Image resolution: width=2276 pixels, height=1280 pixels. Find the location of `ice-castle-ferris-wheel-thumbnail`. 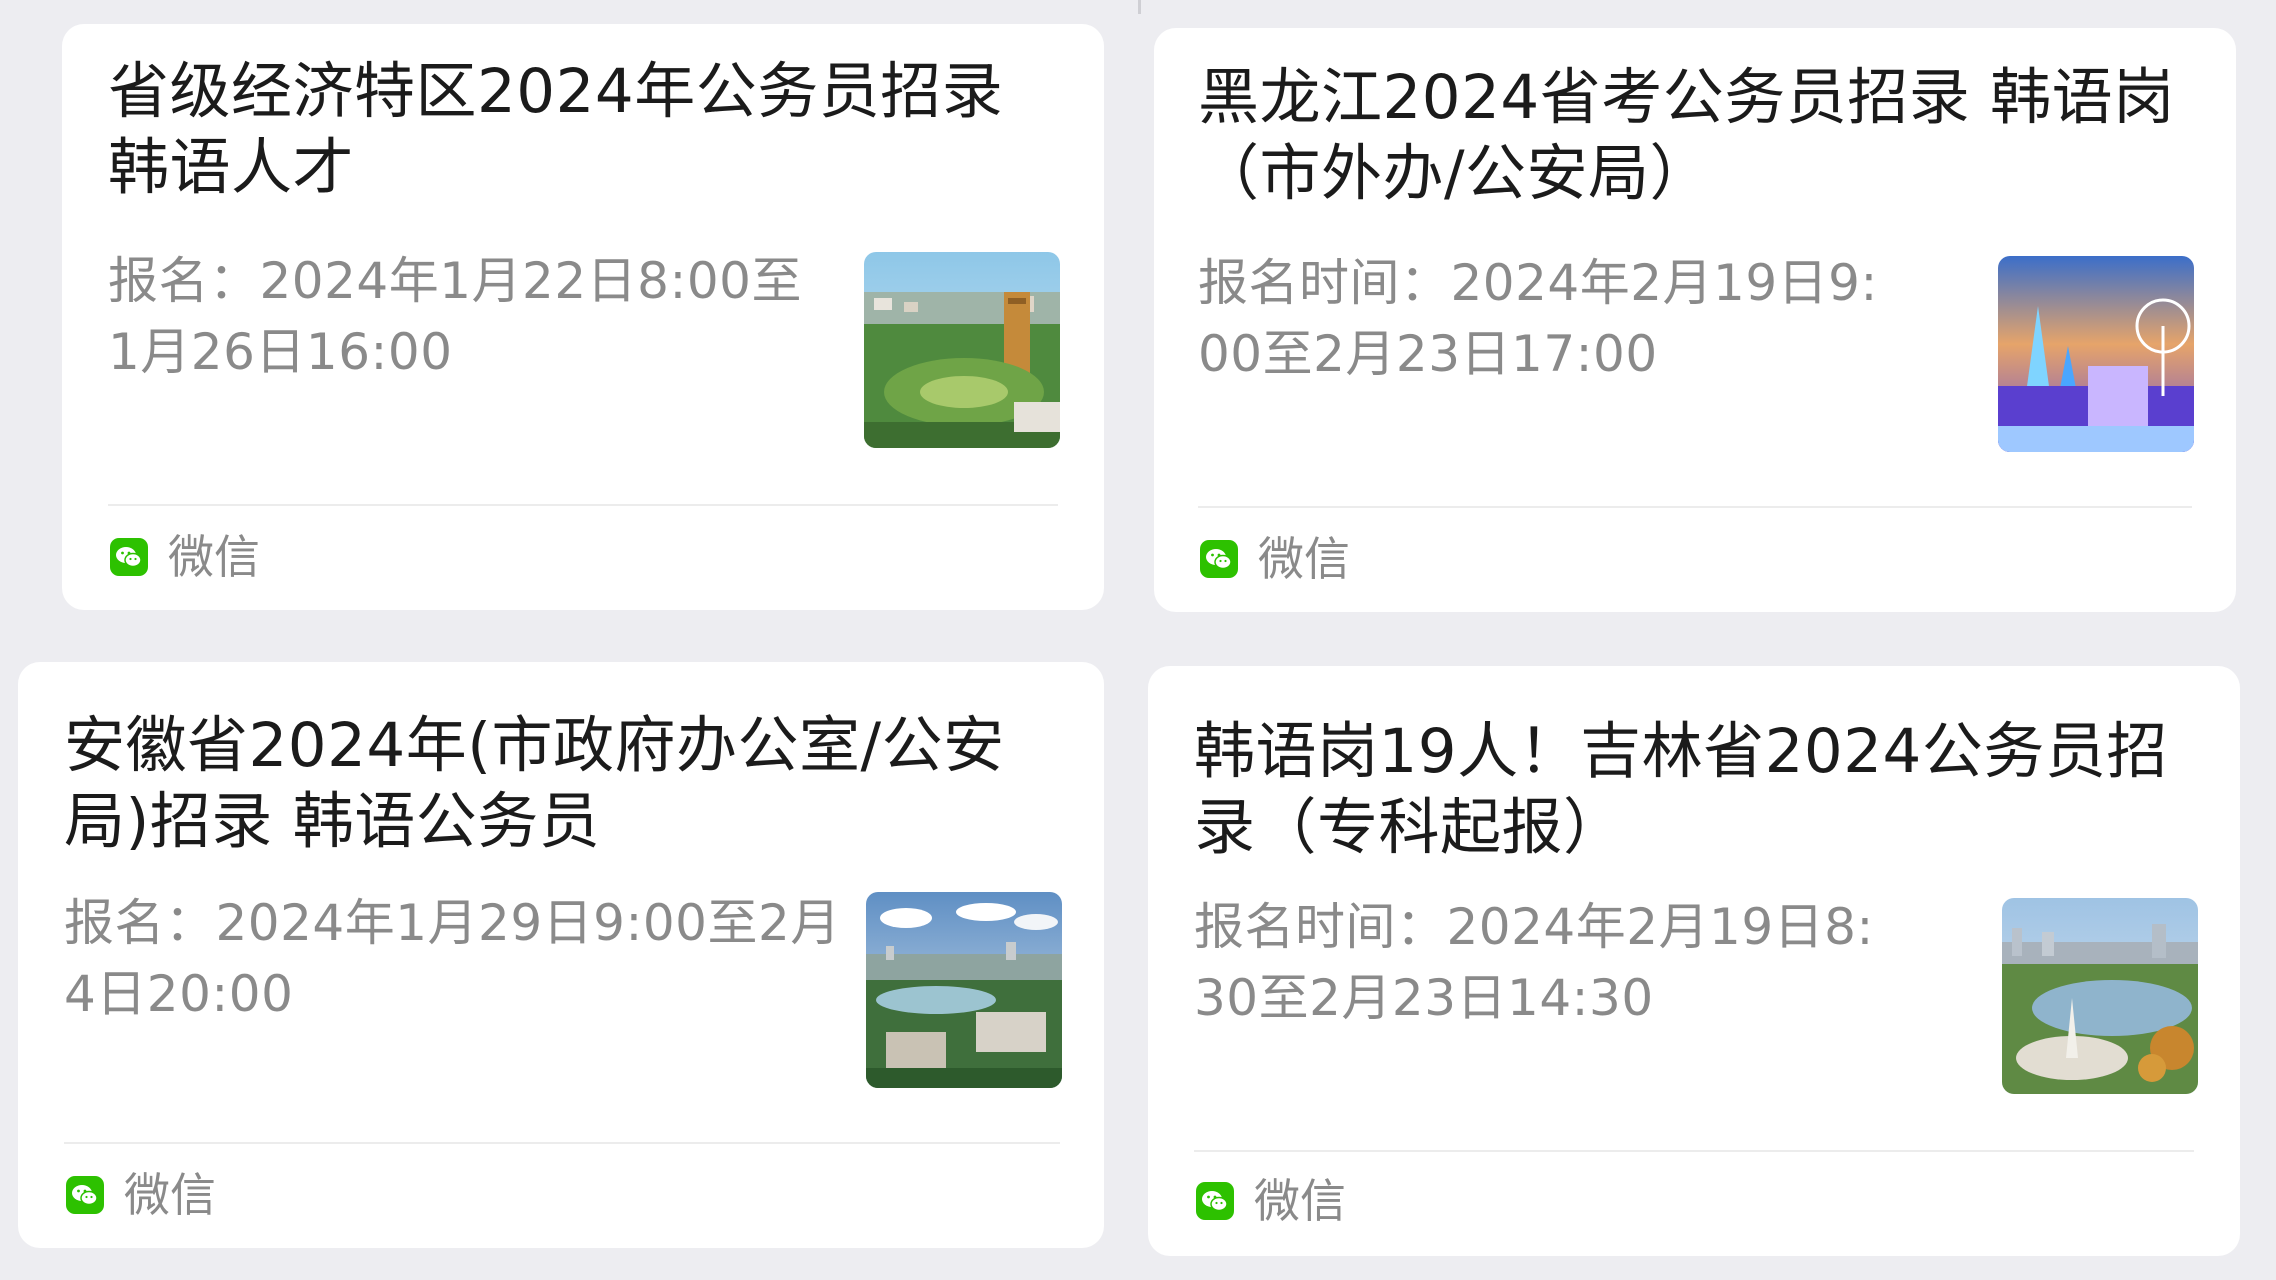

ice-castle-ferris-wheel-thumbnail is located at coordinates (2096, 354).